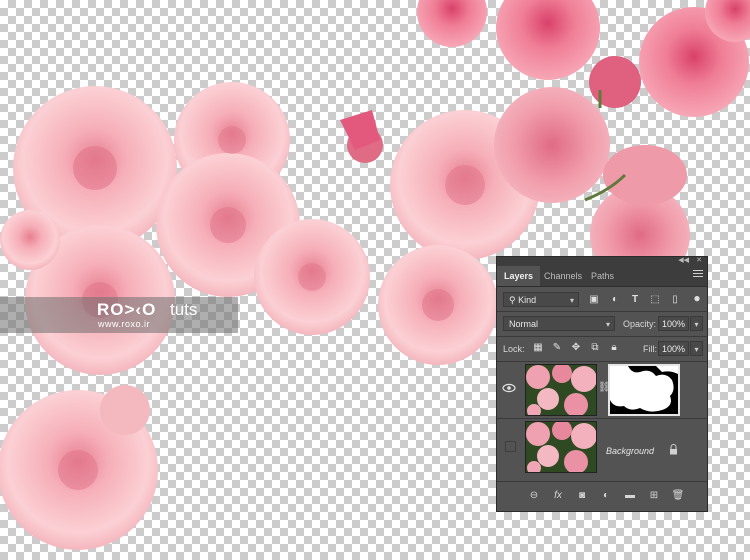 The width and height of the screenshot is (750, 560). What do you see at coordinates (602, 261) in the screenshot?
I see `panel-title-strip: ◀◀ ✕` at bounding box center [602, 261].